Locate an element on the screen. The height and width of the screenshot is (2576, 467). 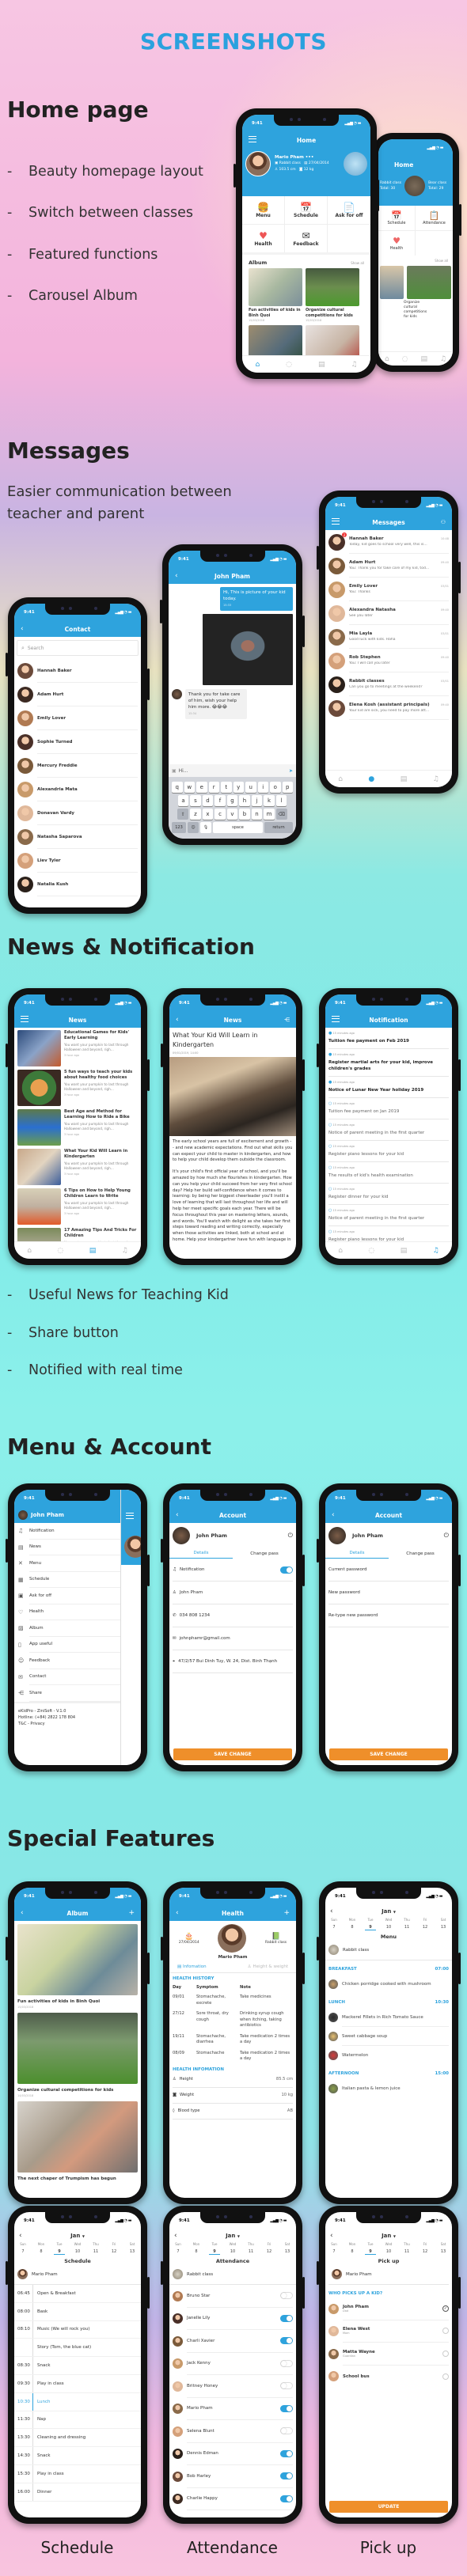
key: m is located at coordinates (269, 814).